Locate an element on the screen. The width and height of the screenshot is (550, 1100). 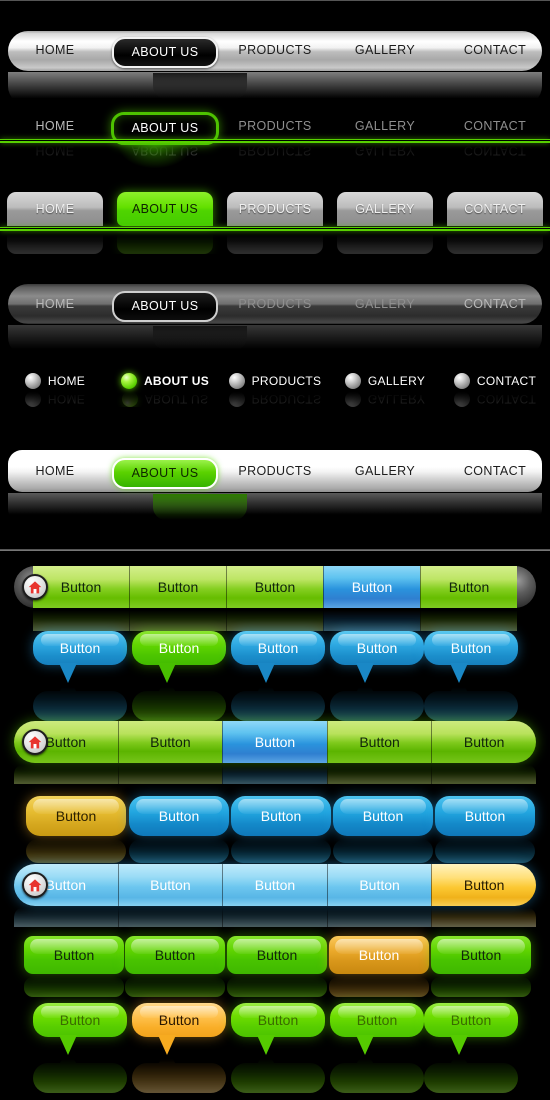
pill-button-3: Button is located at coordinates (281, 816).